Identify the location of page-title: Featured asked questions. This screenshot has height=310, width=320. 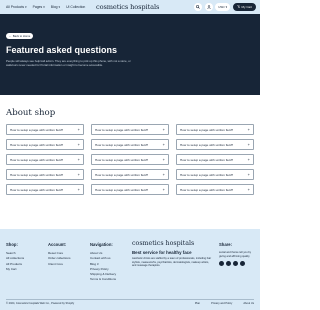
(62, 50).